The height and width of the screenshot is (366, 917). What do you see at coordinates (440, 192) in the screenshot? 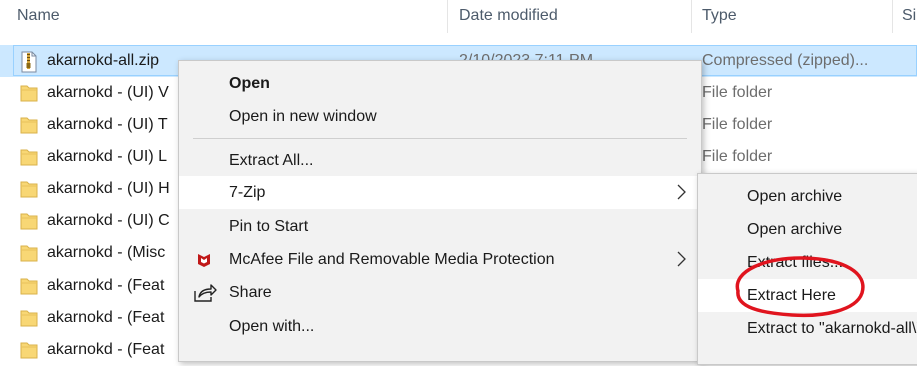
I see `menu-item-7zip: 7-Zip` at bounding box center [440, 192].